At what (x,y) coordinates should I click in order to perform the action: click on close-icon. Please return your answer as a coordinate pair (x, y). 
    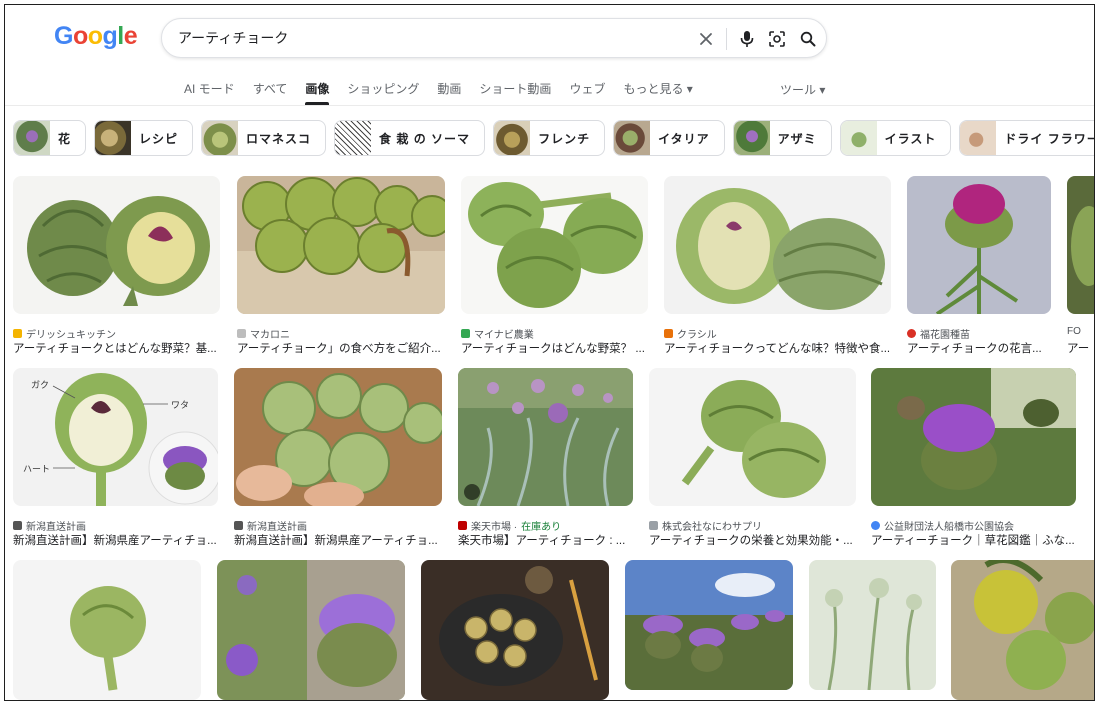
    Looking at the image, I should click on (706, 39).